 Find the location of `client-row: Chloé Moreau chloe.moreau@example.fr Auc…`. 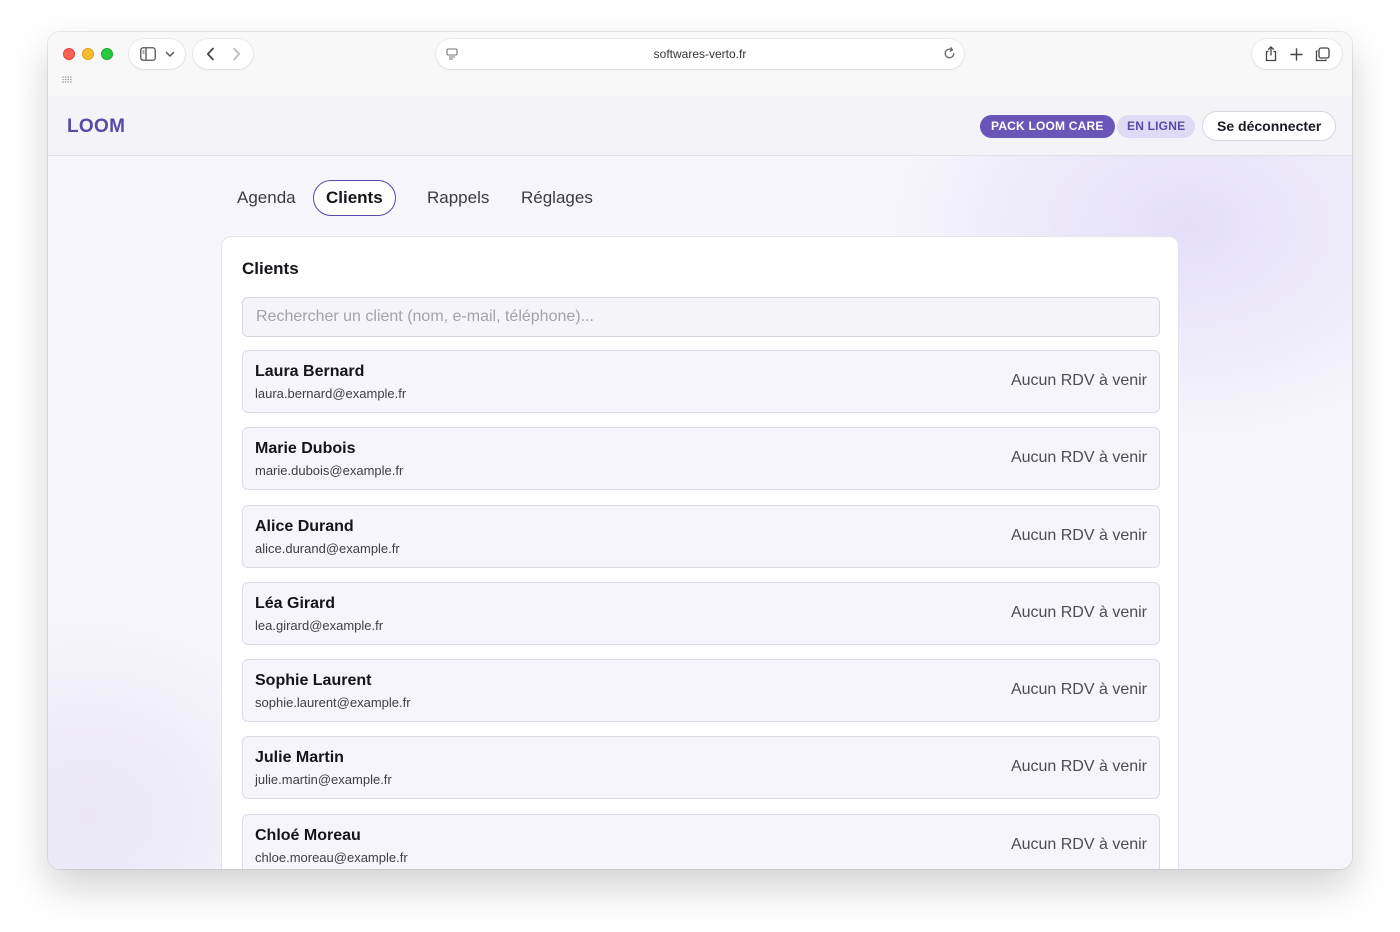

client-row: Chloé Moreau chloe.moreau@example.fr Auc… is located at coordinates (701, 841).